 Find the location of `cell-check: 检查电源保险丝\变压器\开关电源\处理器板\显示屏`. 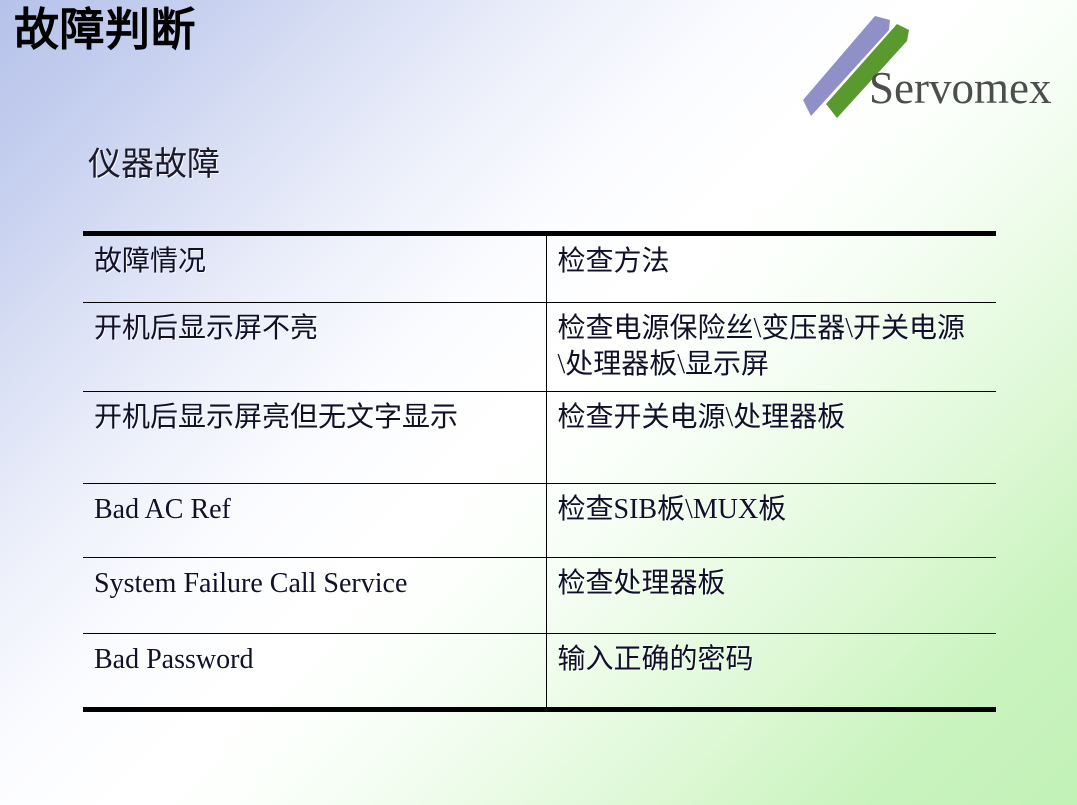

cell-check: 检查电源保险丝\变压器\开关电源\处理器板\显示屏 is located at coordinates (771, 347).